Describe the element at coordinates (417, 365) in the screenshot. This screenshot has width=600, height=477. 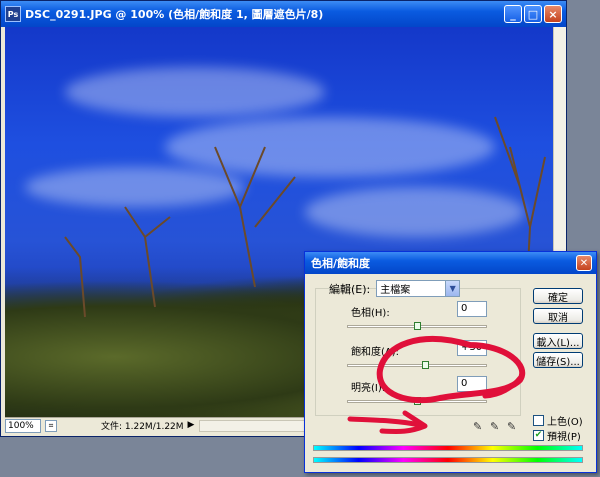
I see `saturation-slider-track` at that location.